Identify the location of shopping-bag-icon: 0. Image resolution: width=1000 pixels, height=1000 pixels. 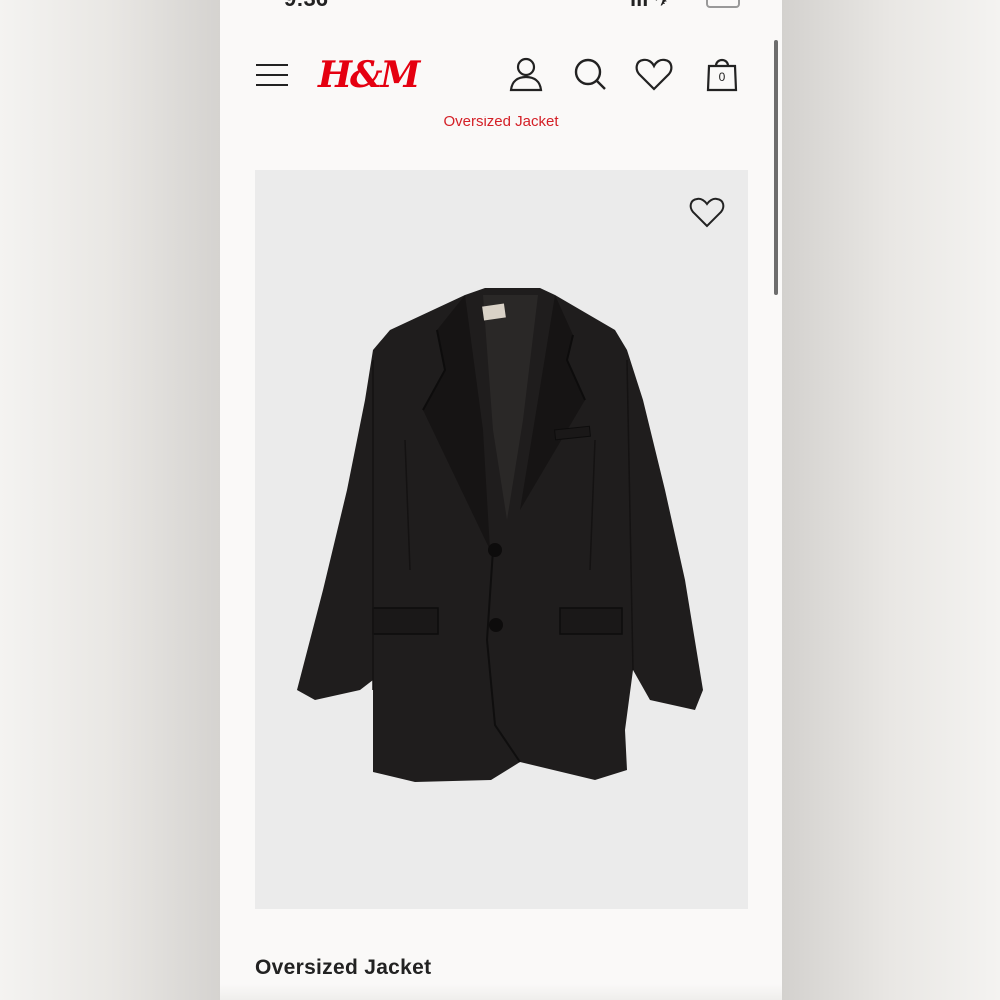
(722, 74).